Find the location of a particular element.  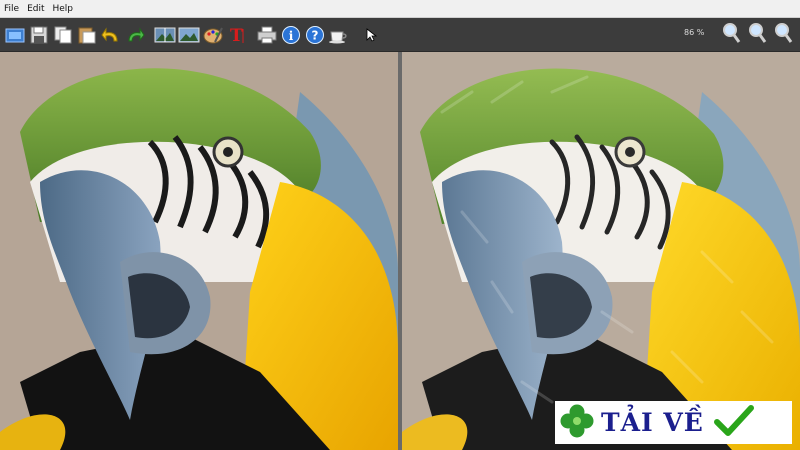

save-icon is located at coordinates (39, 35).